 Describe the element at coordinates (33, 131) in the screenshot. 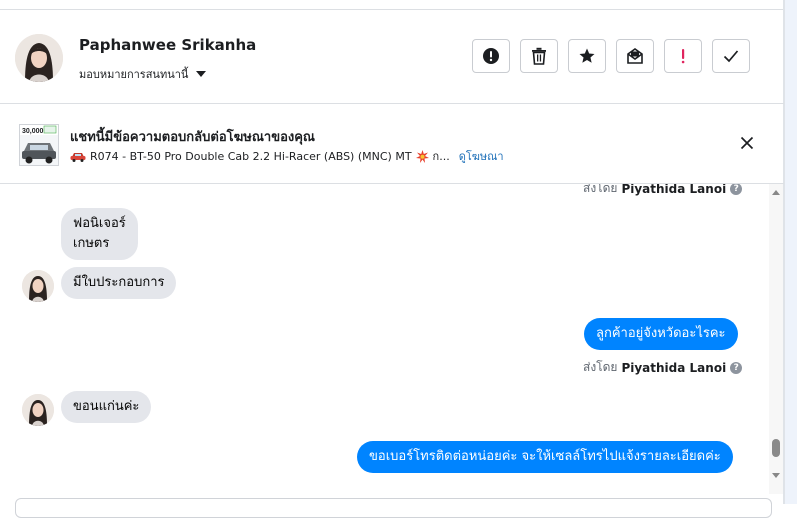

I see `ad-thumb-price: 30,000` at that location.